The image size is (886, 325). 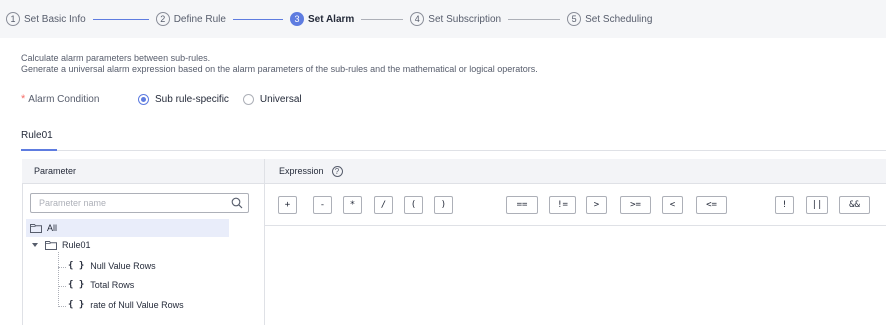 What do you see at coordinates (55, 19) in the screenshot?
I see `step-label-basic-info: Set Basic Info` at bounding box center [55, 19].